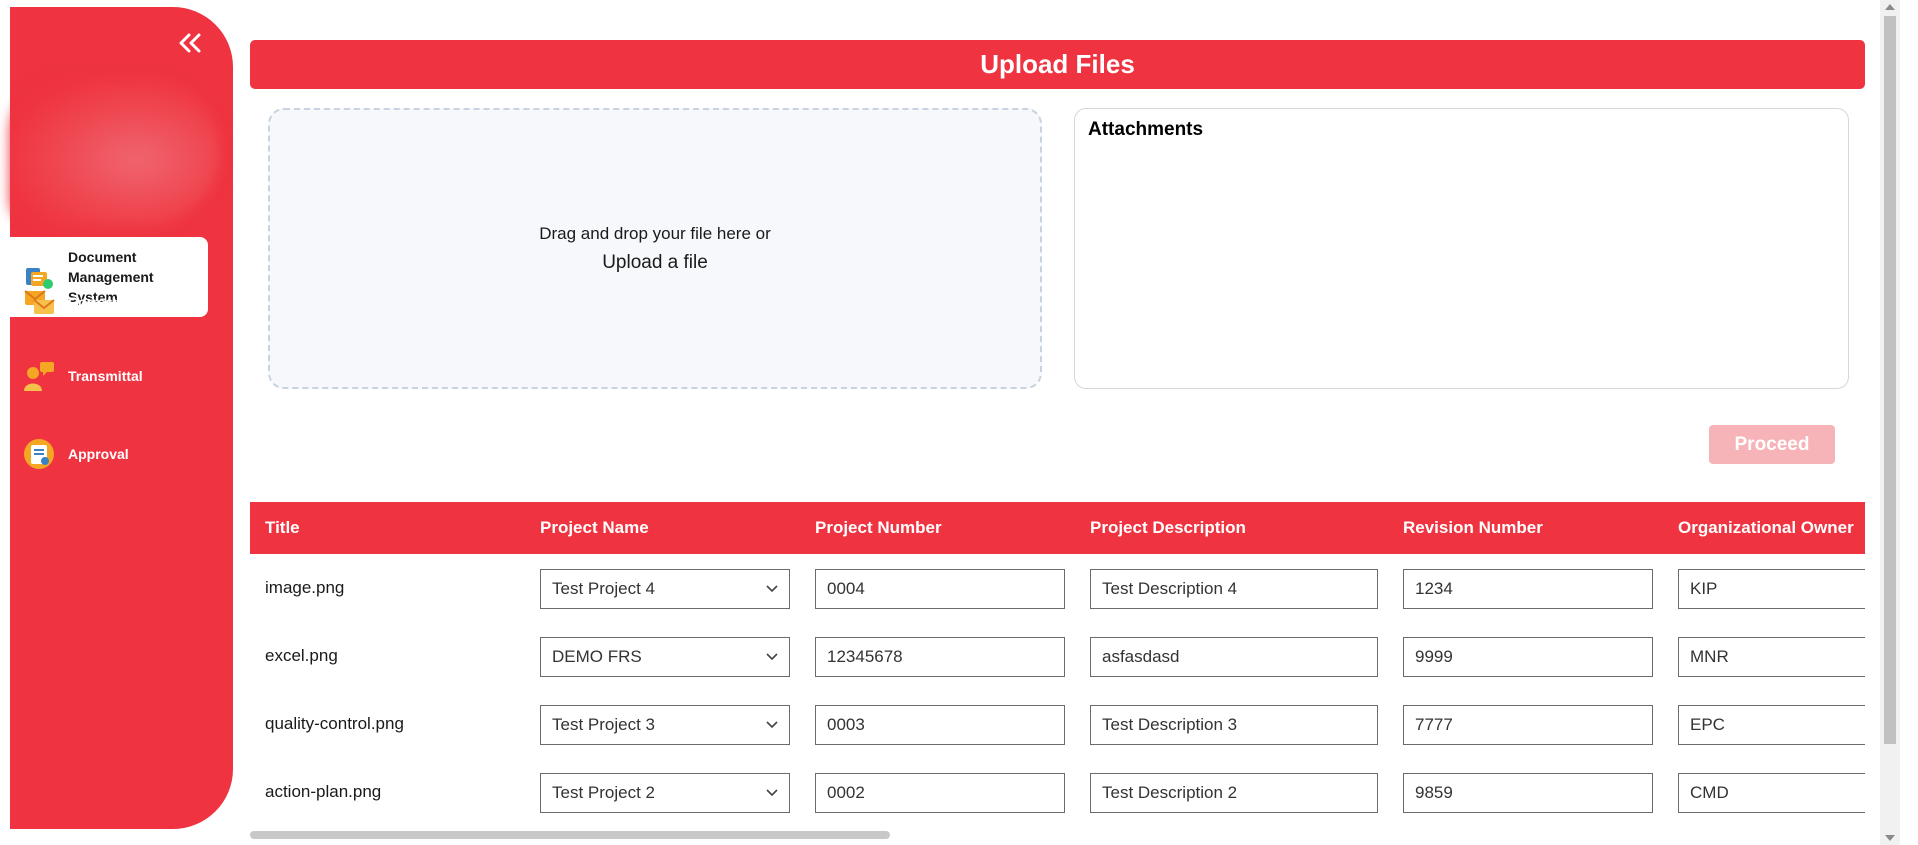 This screenshot has width=1918, height=845. What do you see at coordinates (1528, 657) in the screenshot?
I see `revision-number-input: 9999` at bounding box center [1528, 657].